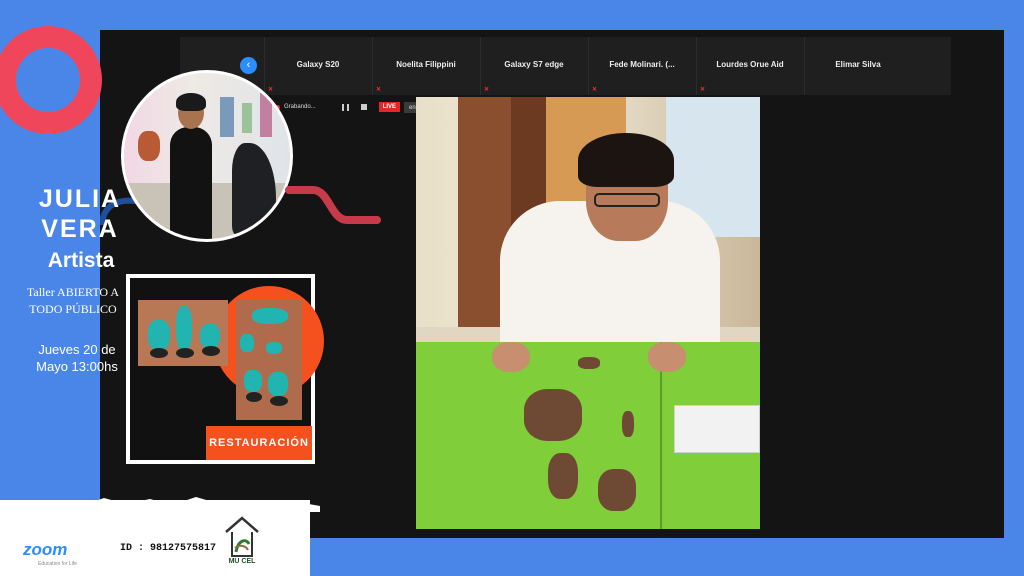 The width and height of the screenshot is (1024, 576). What do you see at coordinates (80, 214) in the screenshot?
I see `artist-name: JULIA VERA` at bounding box center [80, 214].